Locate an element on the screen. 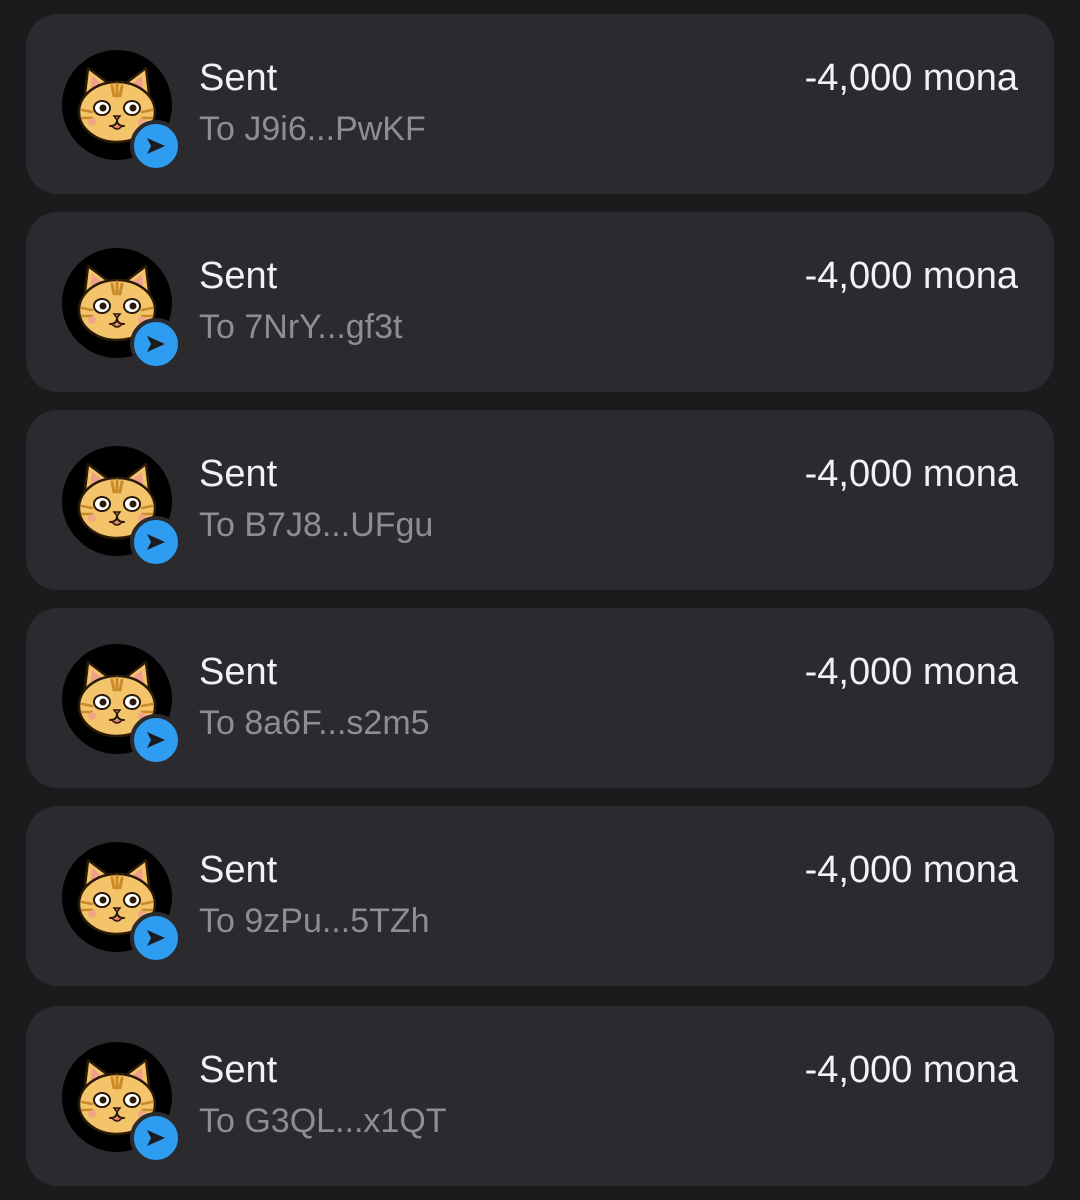  transaction-recipient: To 7NrY...gf3t is located at coordinates (301, 327).